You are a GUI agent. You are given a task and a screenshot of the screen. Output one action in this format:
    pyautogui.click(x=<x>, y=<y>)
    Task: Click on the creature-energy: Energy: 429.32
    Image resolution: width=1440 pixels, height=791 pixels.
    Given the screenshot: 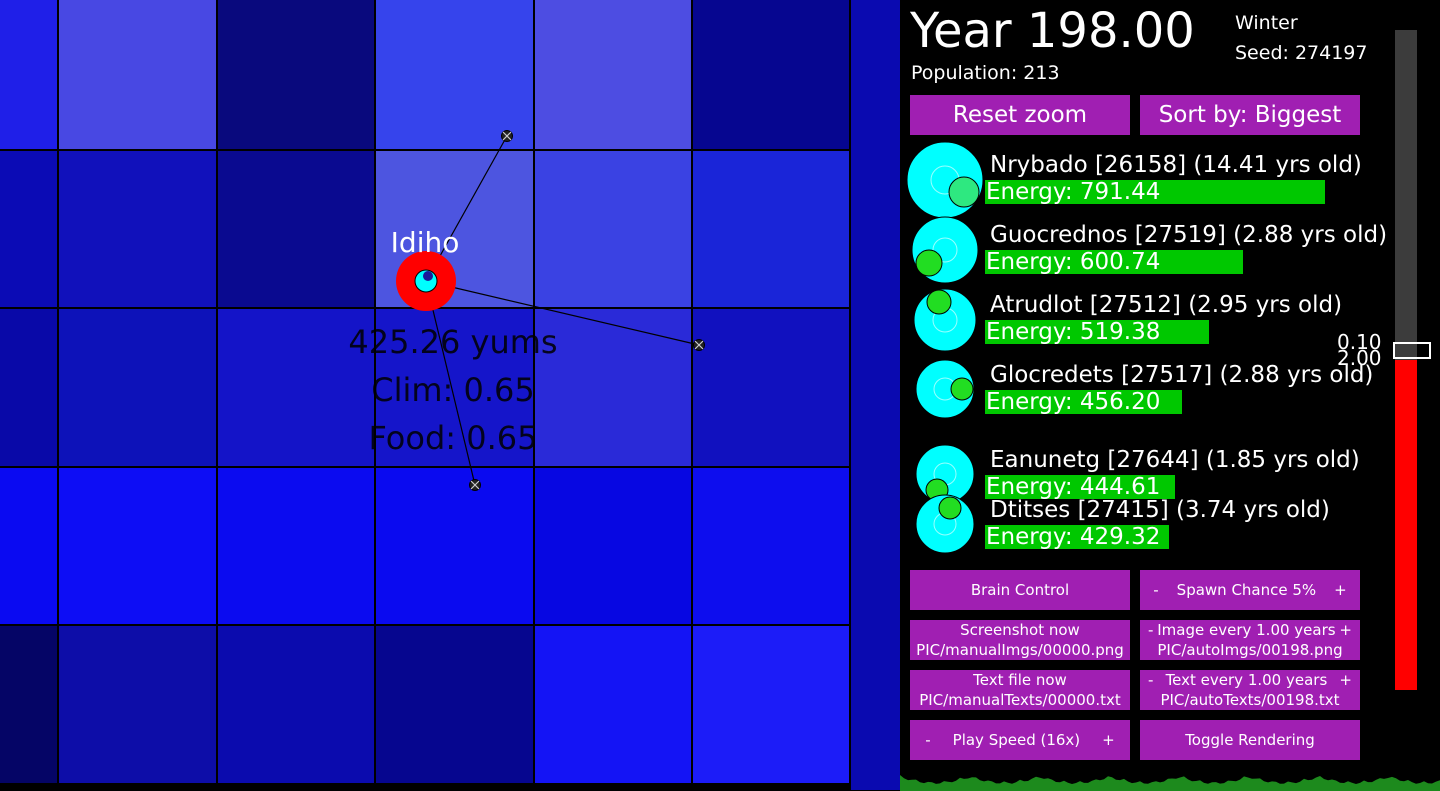 What is the action you would take?
    pyautogui.click(x=1073, y=537)
    